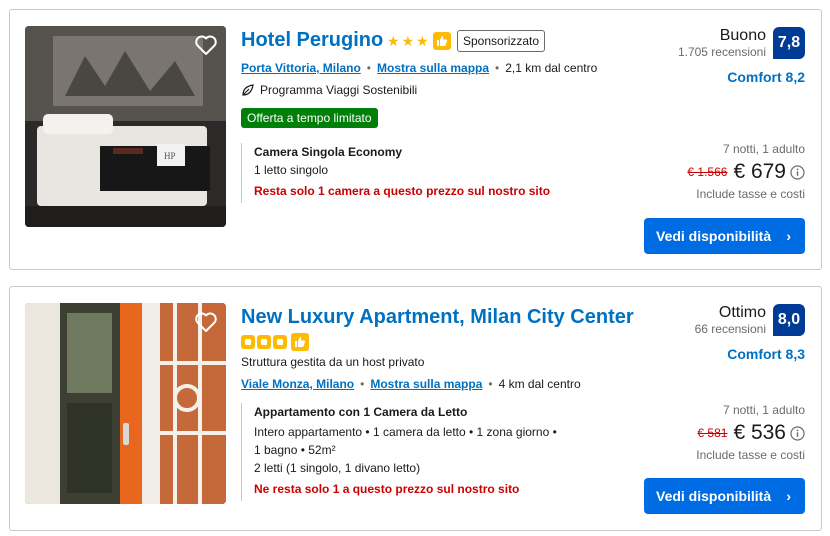 This screenshot has width=830, height=536. I want to click on review-score: Buono 1.705 recensioni 7,8, so click(741, 43).